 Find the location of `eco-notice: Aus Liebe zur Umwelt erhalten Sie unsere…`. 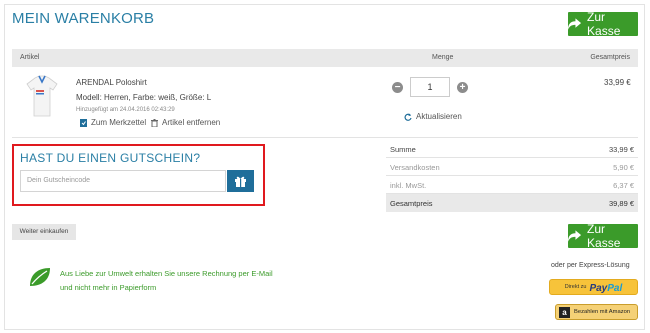

eco-notice: Aus Liebe zur Umwelt erhalten Sie unsere… is located at coordinates (166, 281).